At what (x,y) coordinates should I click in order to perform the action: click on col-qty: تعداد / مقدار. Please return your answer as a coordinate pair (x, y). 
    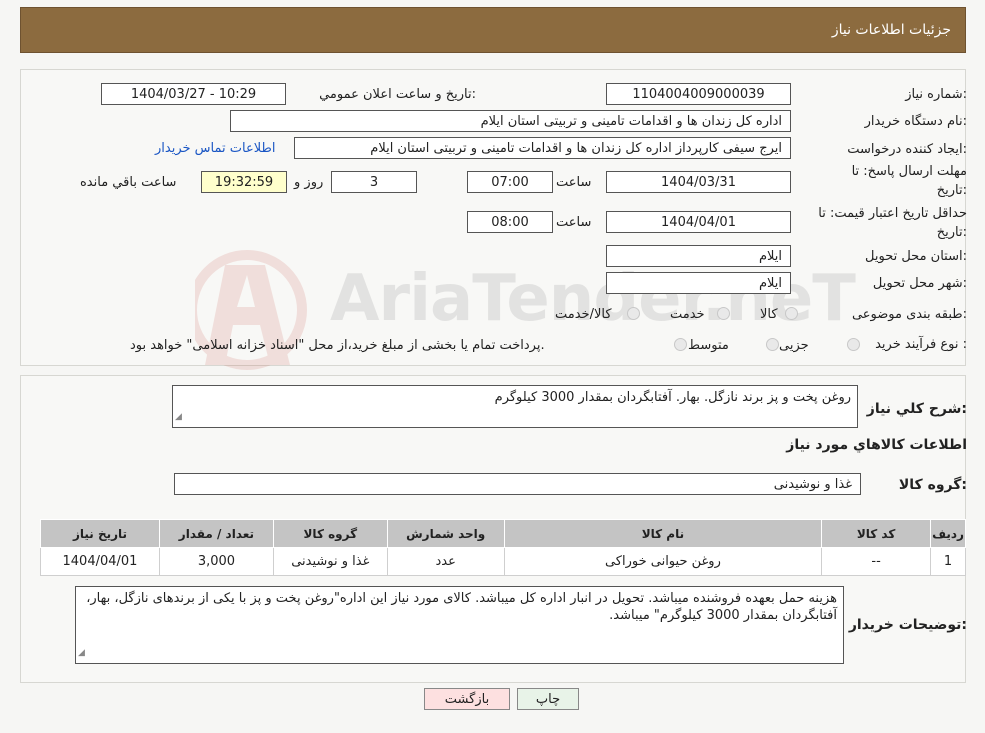
    Looking at the image, I should click on (216, 533).